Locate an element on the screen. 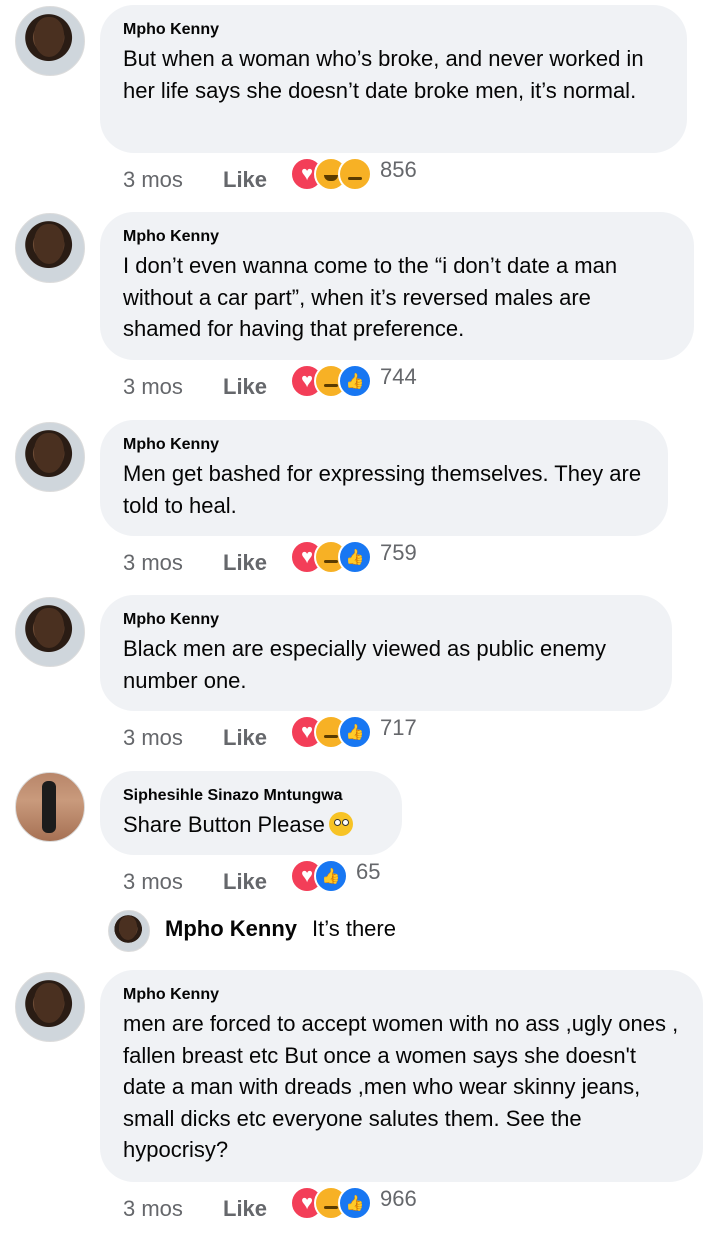  sad-icon is located at coordinates (355, 174).